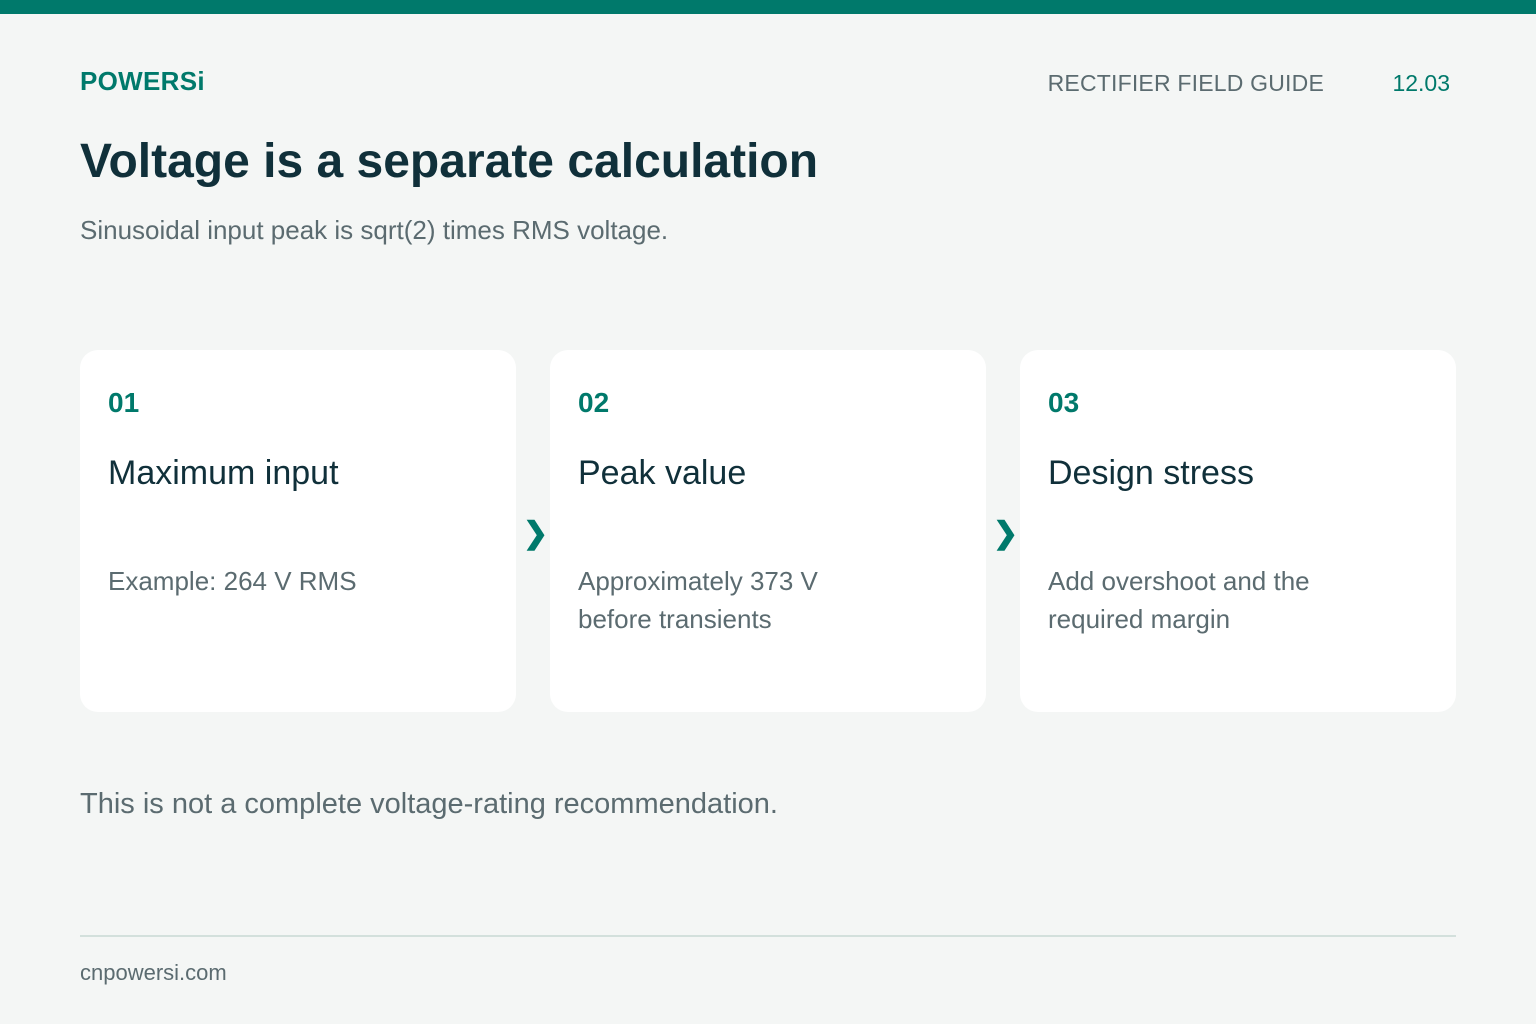 Image resolution: width=1536 pixels, height=1024 pixels. What do you see at coordinates (768, 936) in the screenshot?
I see `footer-divider` at bounding box center [768, 936].